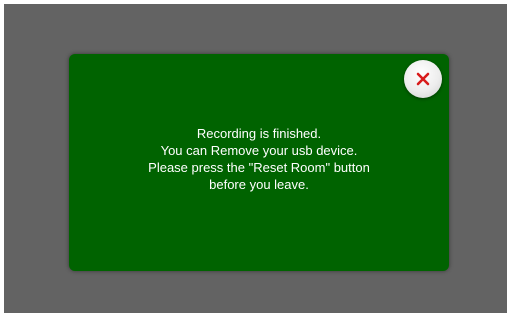 Image resolution: width=511 pixels, height=317 pixels. Describe the element at coordinates (259, 184) in the screenshot. I see `message-line: before you leave.` at that location.